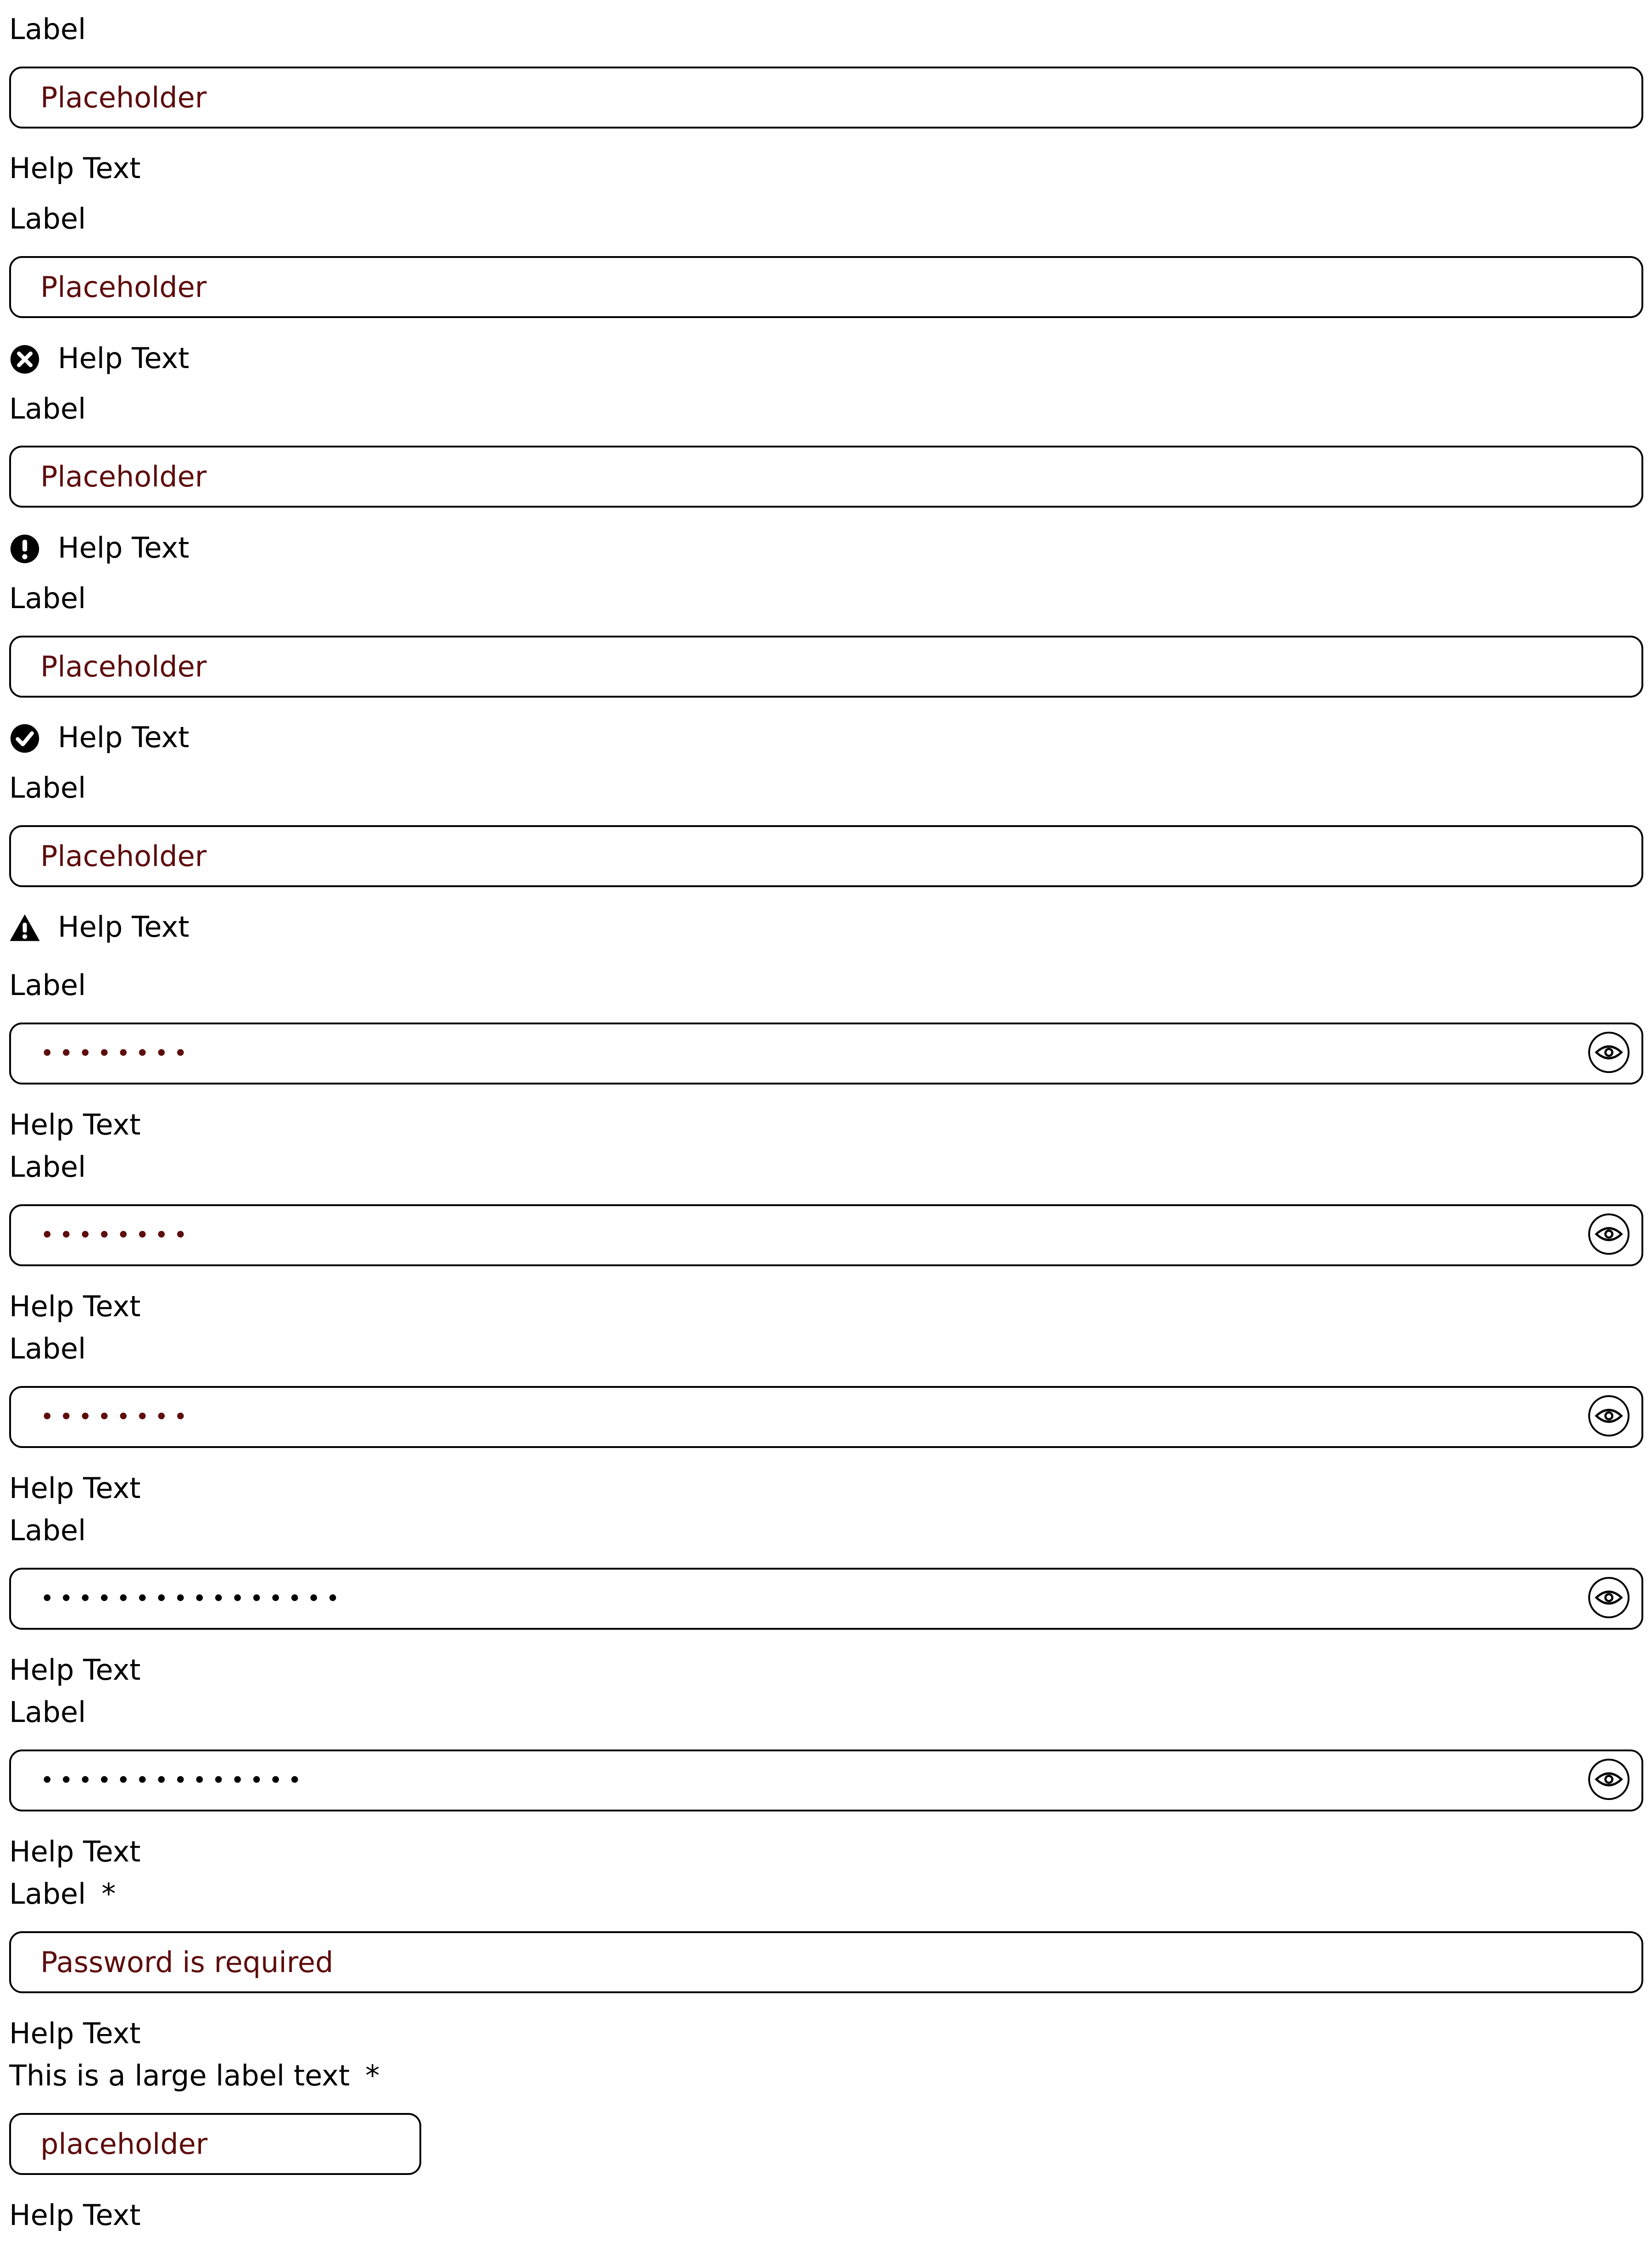  I want to click on text-input: placeholder, so click(215, 2144).